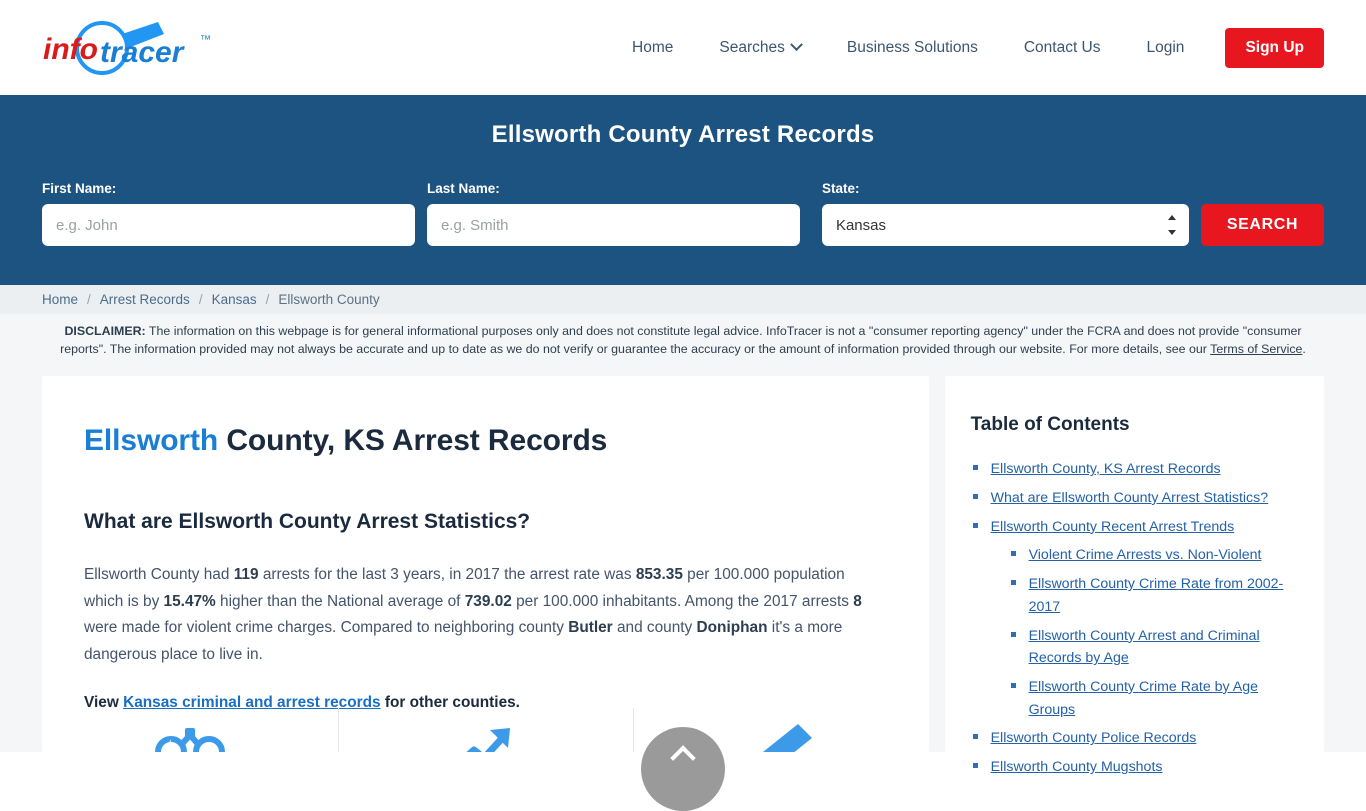 Image resolution: width=1366 pixels, height=811 pixels. I want to click on stat-percent-higher: 15.47%, so click(189, 601).